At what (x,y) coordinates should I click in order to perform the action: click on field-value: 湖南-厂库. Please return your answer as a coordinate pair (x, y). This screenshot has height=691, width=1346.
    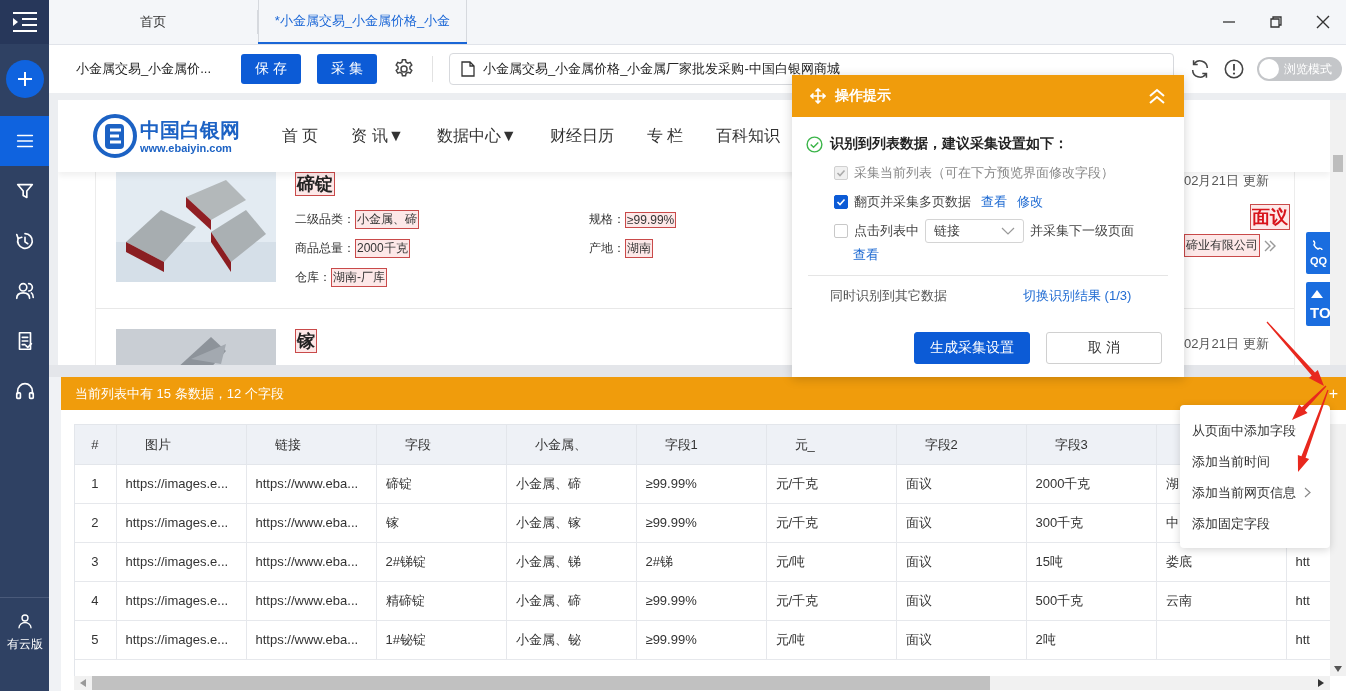
    Looking at the image, I should click on (359, 277).